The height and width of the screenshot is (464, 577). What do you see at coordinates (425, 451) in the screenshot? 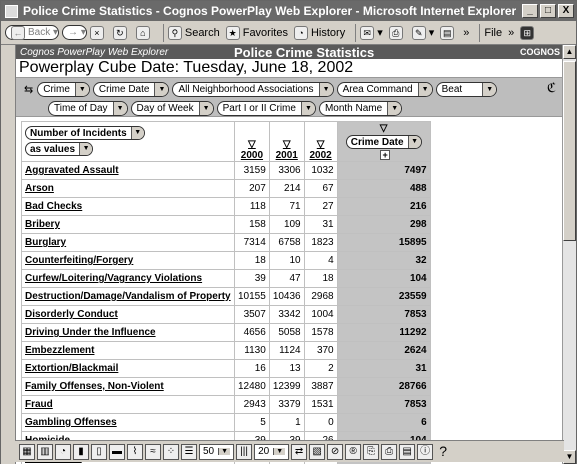
I see `info-icon: ⓘ` at bounding box center [425, 451].